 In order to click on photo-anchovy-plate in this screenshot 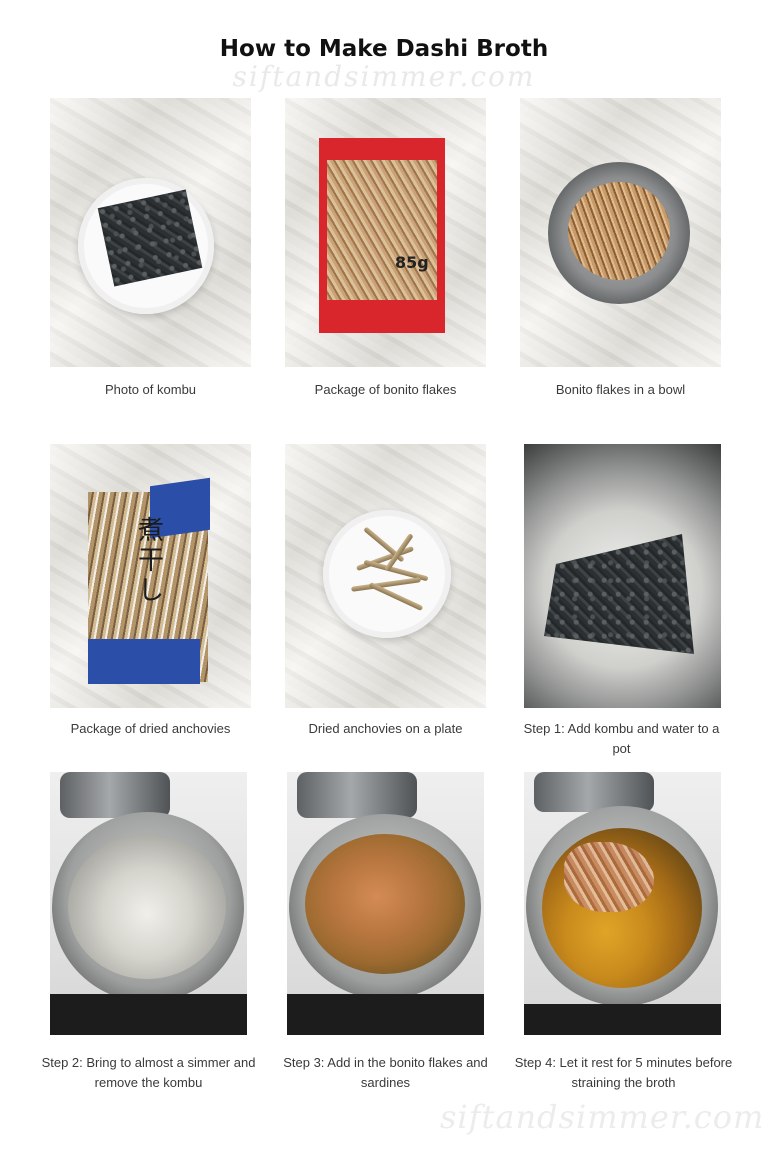, I will do `click(385, 576)`.